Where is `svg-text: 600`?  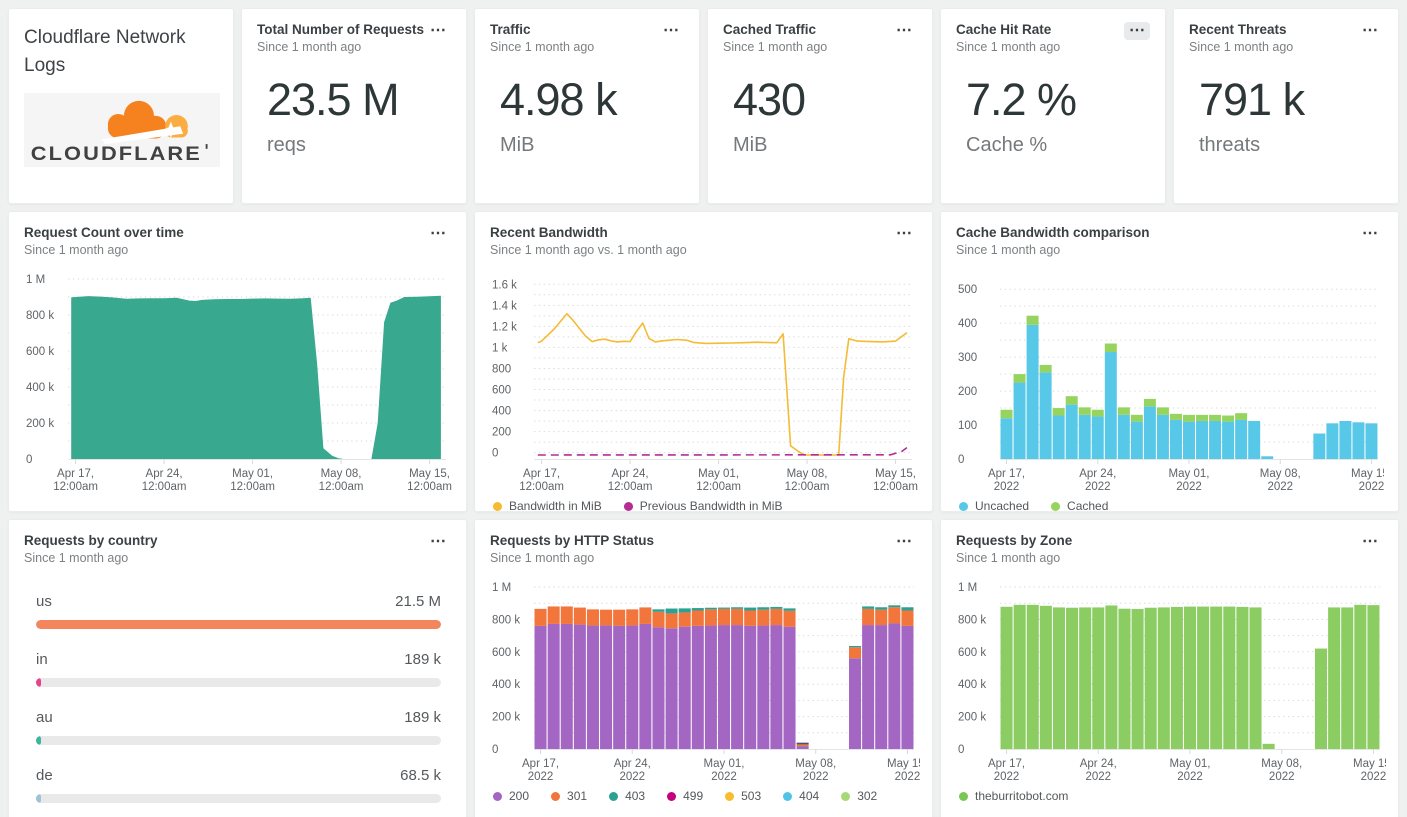 svg-text: 600 is located at coordinates (501, 391).